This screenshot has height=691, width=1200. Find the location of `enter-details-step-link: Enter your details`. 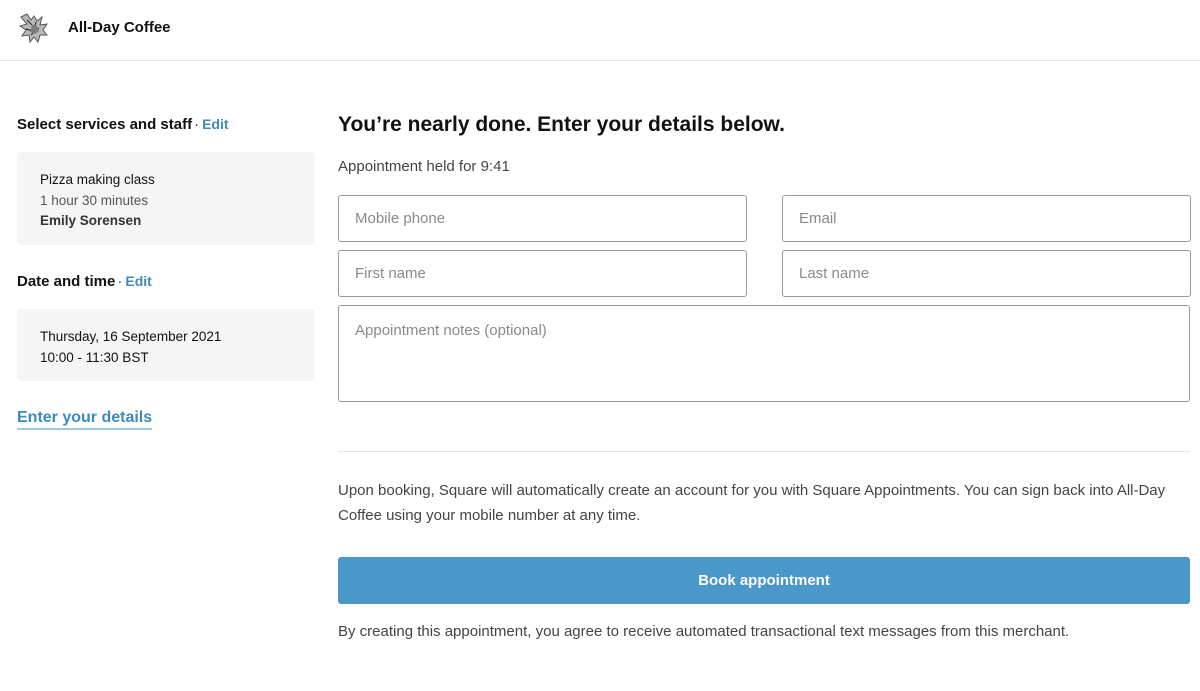

enter-details-step-link: Enter your details is located at coordinates (85, 419).